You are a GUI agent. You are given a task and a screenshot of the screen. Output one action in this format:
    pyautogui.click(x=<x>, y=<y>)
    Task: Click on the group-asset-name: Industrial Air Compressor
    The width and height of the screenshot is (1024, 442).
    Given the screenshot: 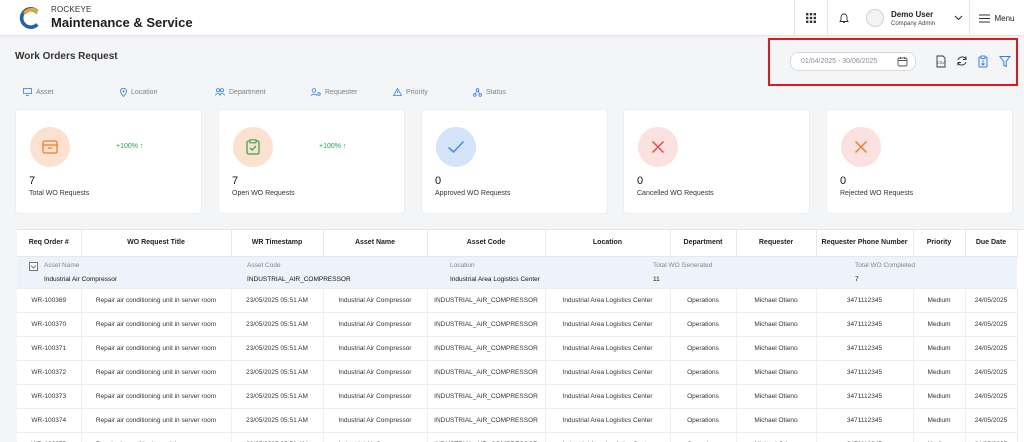 What is the action you would take?
    pyautogui.click(x=80, y=279)
    